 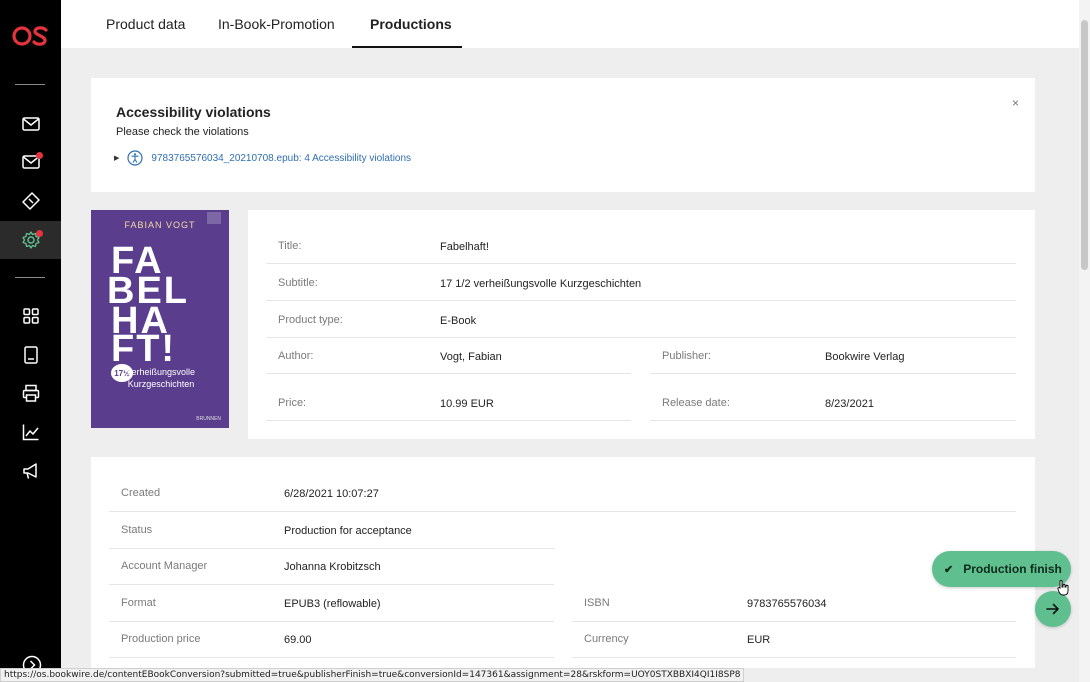 I want to click on mail-icon, so click(x=30, y=124).